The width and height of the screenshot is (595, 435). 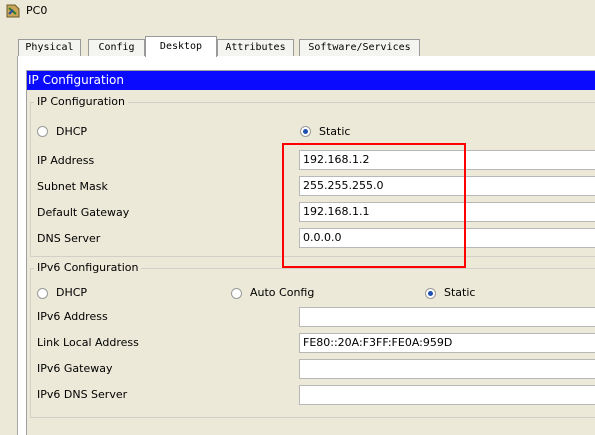 I want to click on ipv6-dns-server-field, so click(x=447, y=395).